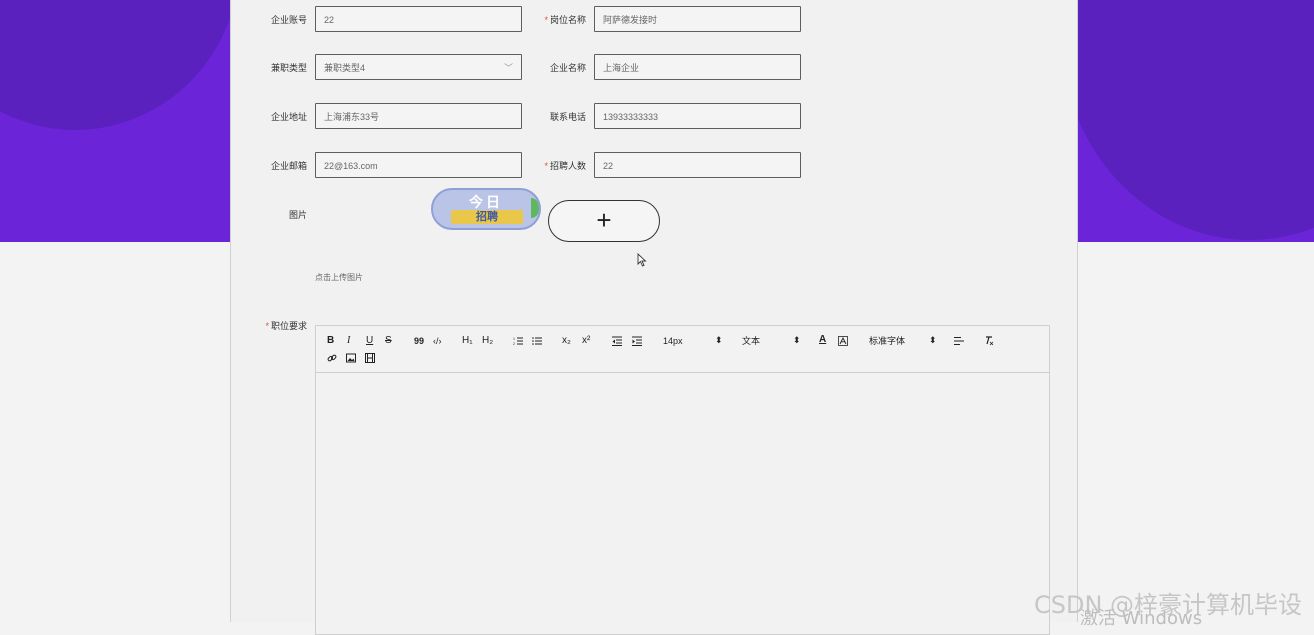  What do you see at coordinates (537, 341) in the screenshot?
I see `bullet-list-icon` at bounding box center [537, 341].